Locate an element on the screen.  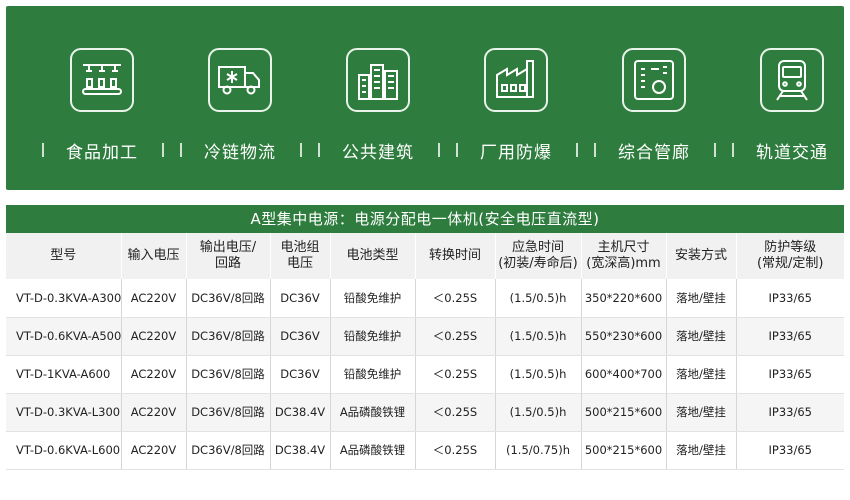
col-header-switch-time: 转换时间 is located at coordinates (455, 256).